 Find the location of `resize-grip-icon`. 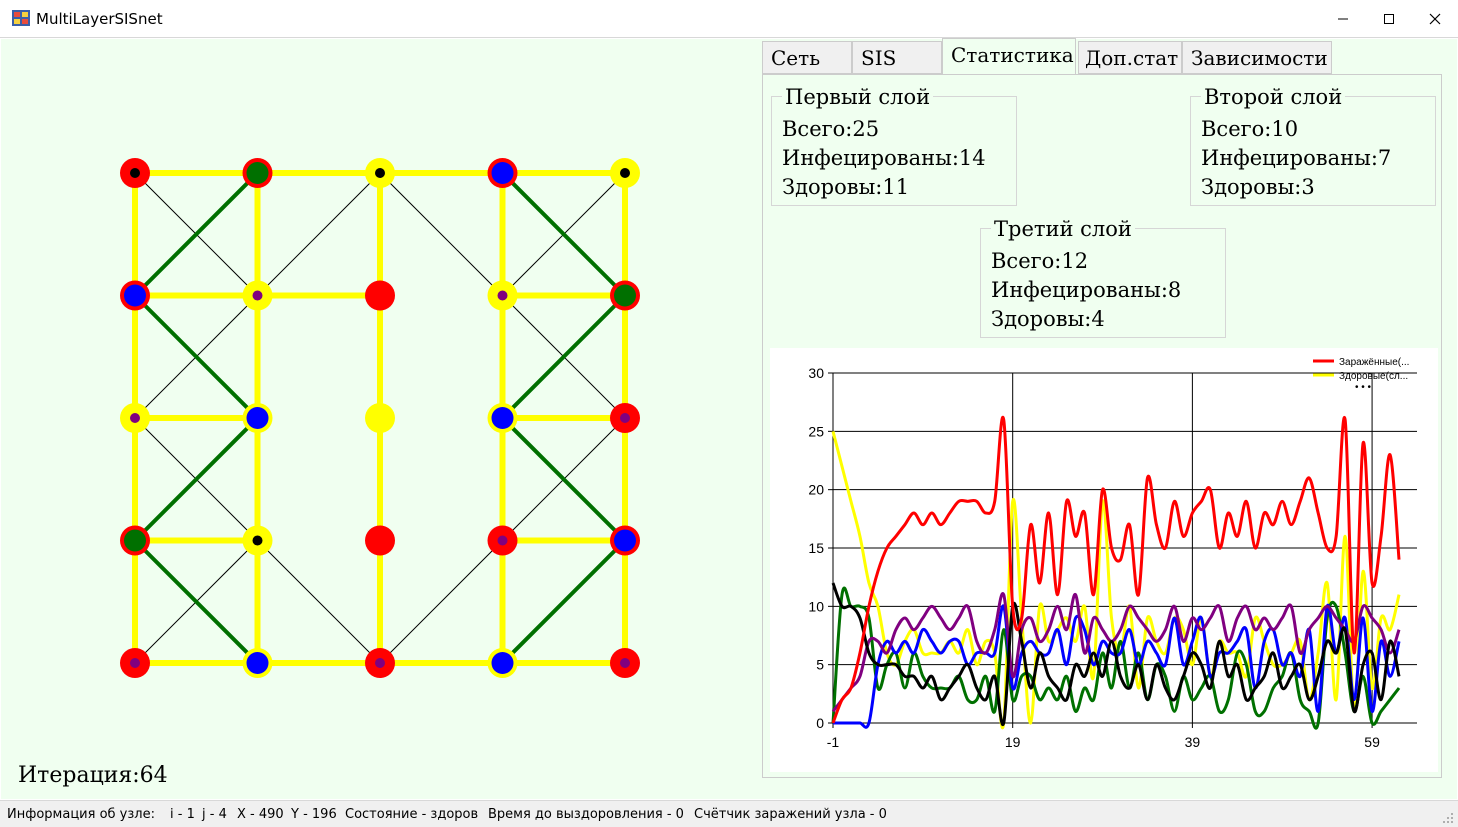

resize-grip-icon is located at coordinates (1448, 818).